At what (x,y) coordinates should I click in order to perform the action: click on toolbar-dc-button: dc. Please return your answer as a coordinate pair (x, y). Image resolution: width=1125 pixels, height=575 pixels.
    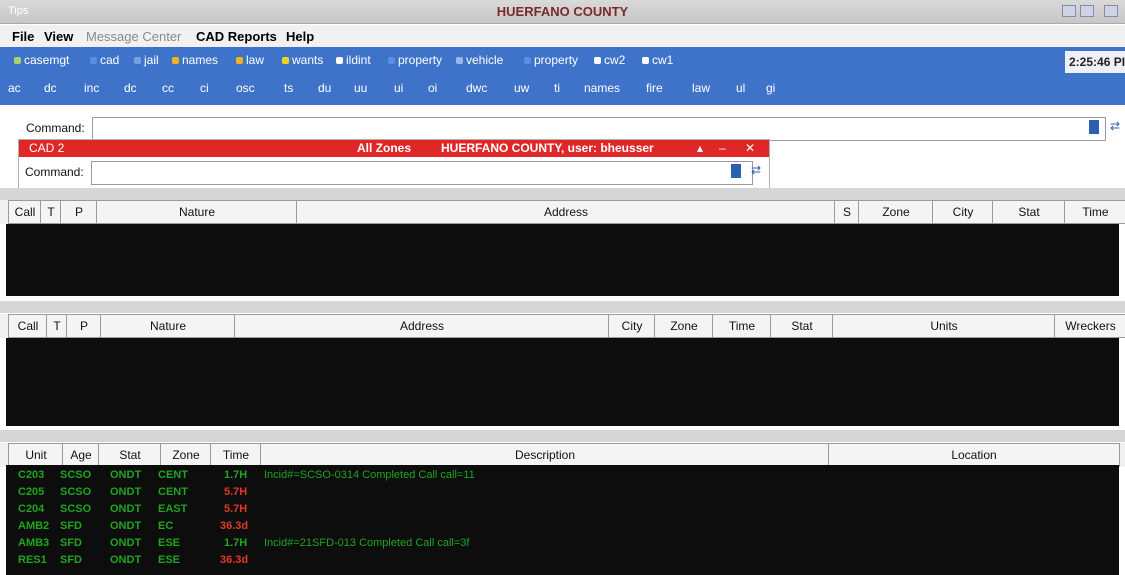
    Looking at the image, I should click on (50, 88).